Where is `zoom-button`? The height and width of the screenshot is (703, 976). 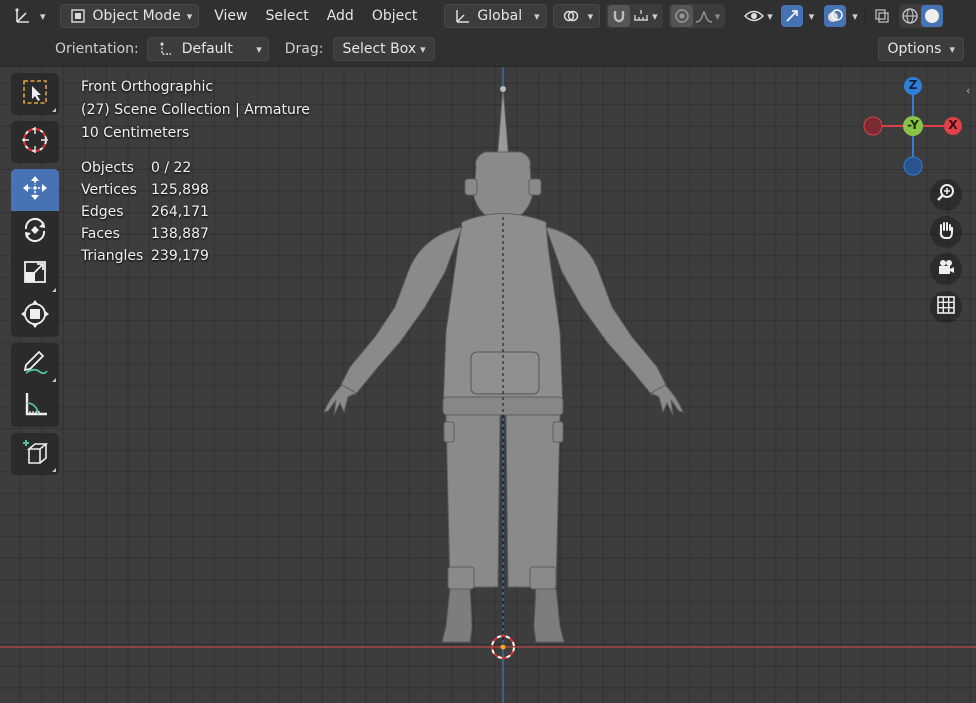 zoom-button is located at coordinates (946, 195).